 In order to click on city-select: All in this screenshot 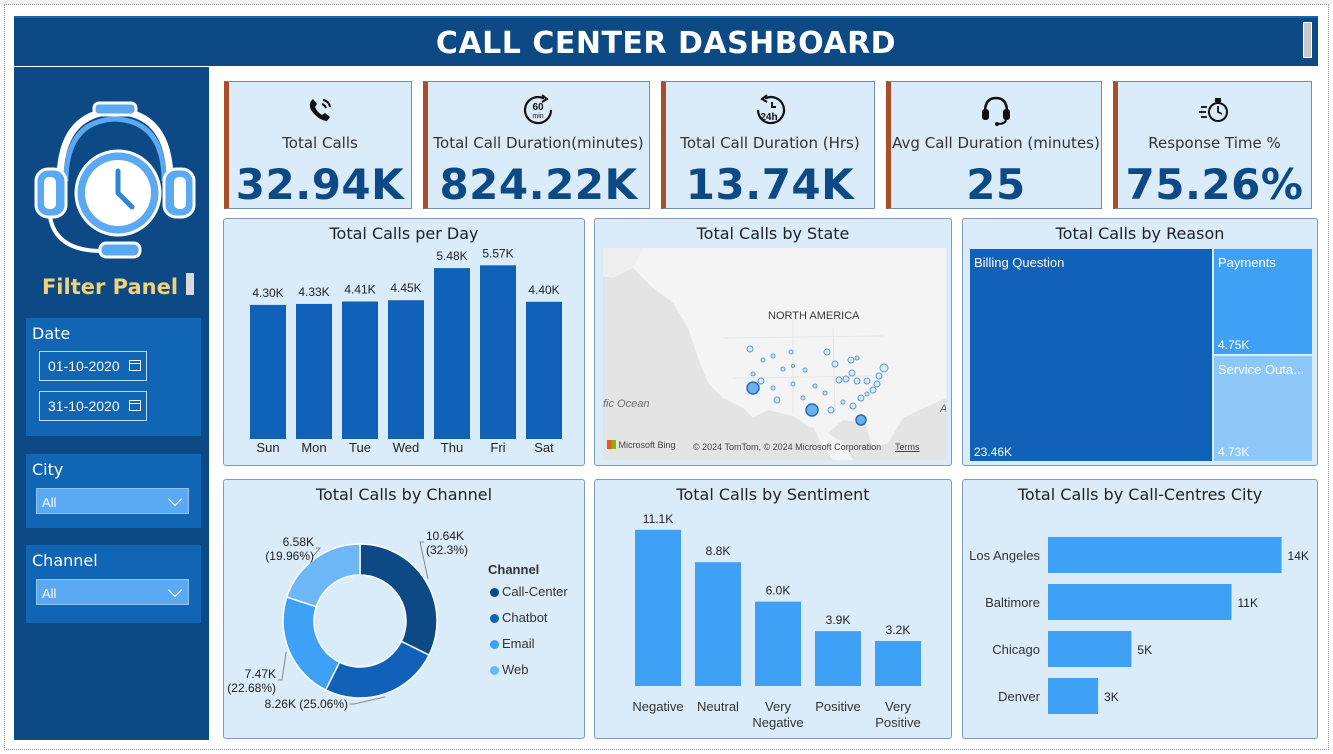, I will do `click(112, 501)`.